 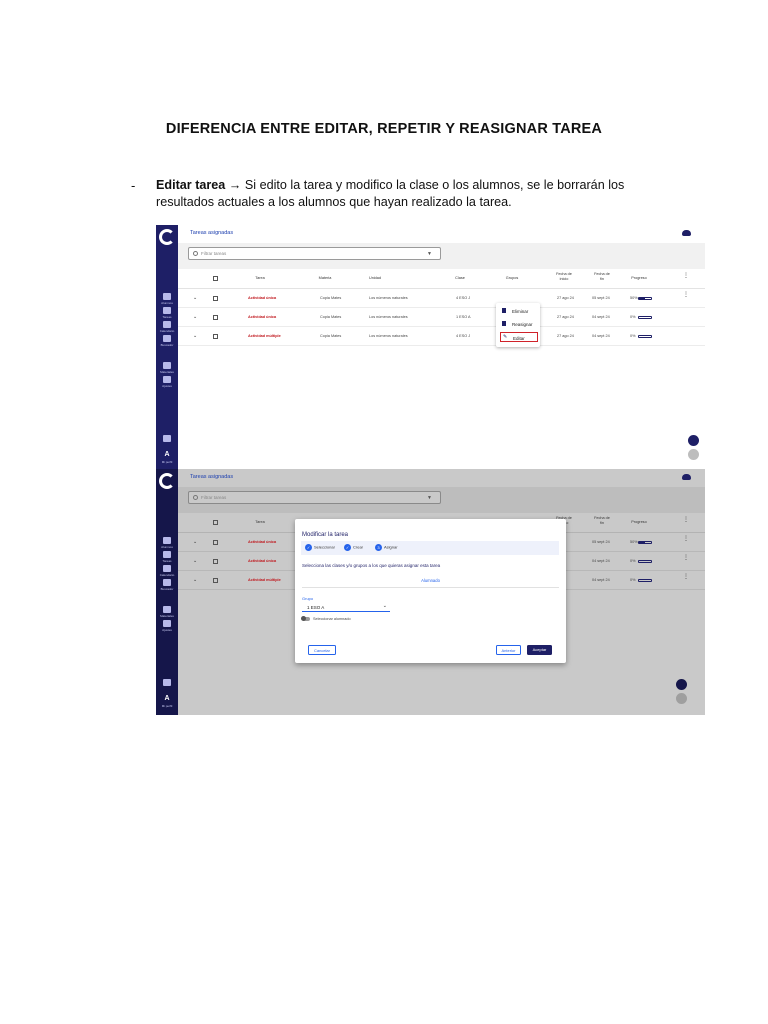 I want to click on group-label: Grupo, so click(x=308, y=598).